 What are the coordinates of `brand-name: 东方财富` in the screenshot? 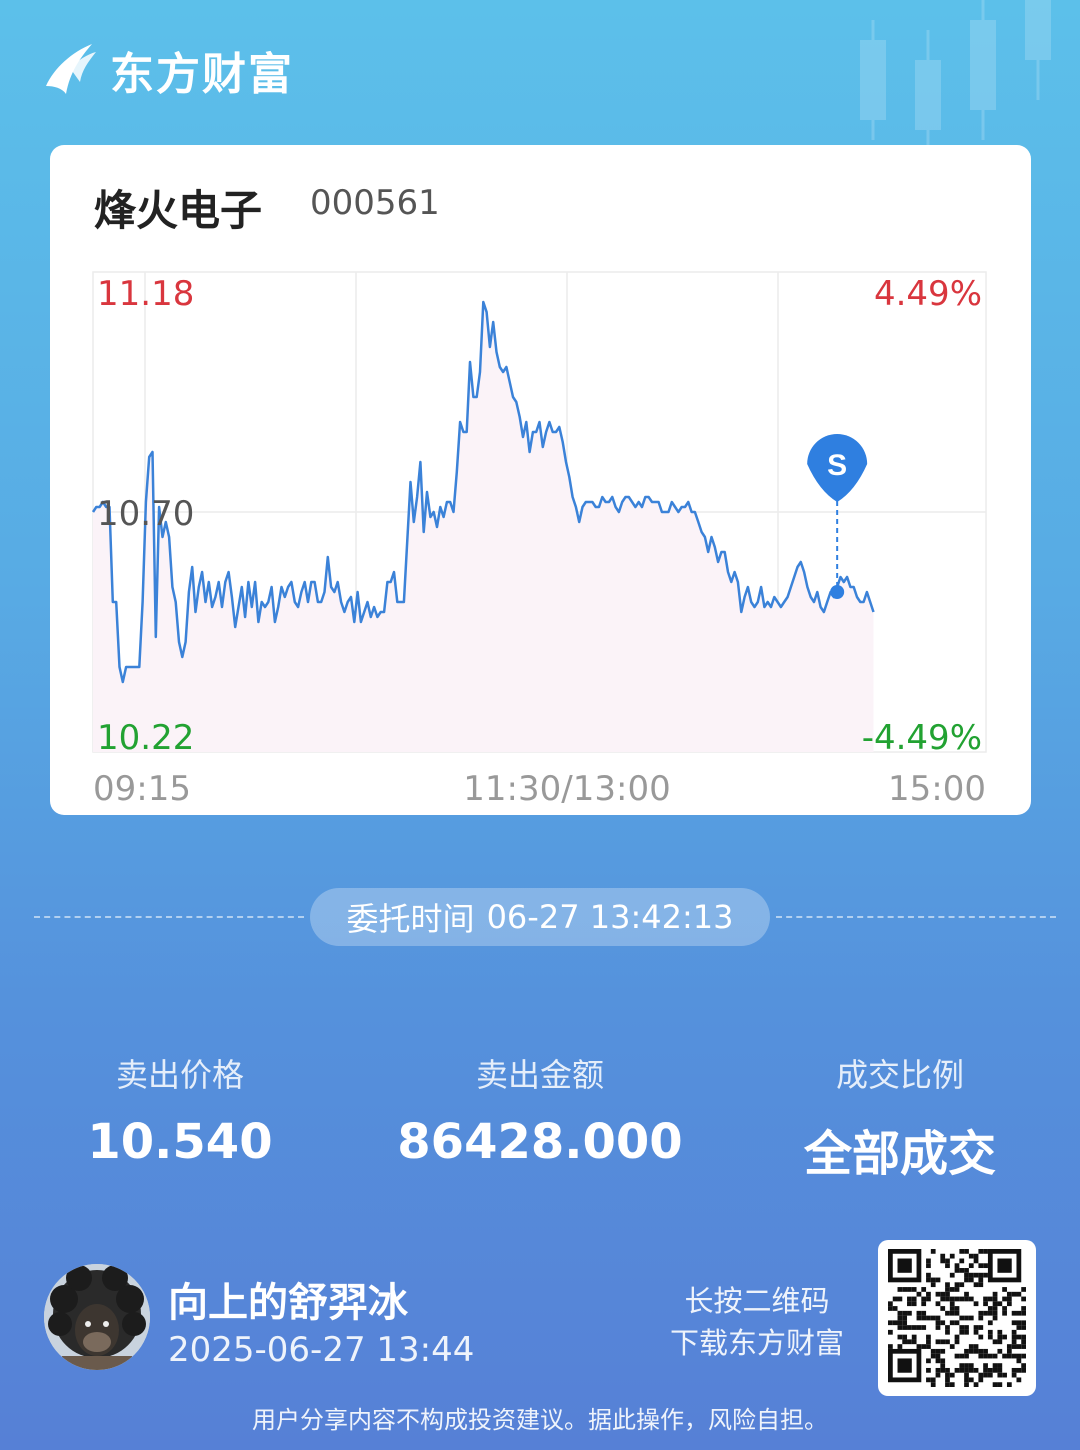 It's located at (202, 74).